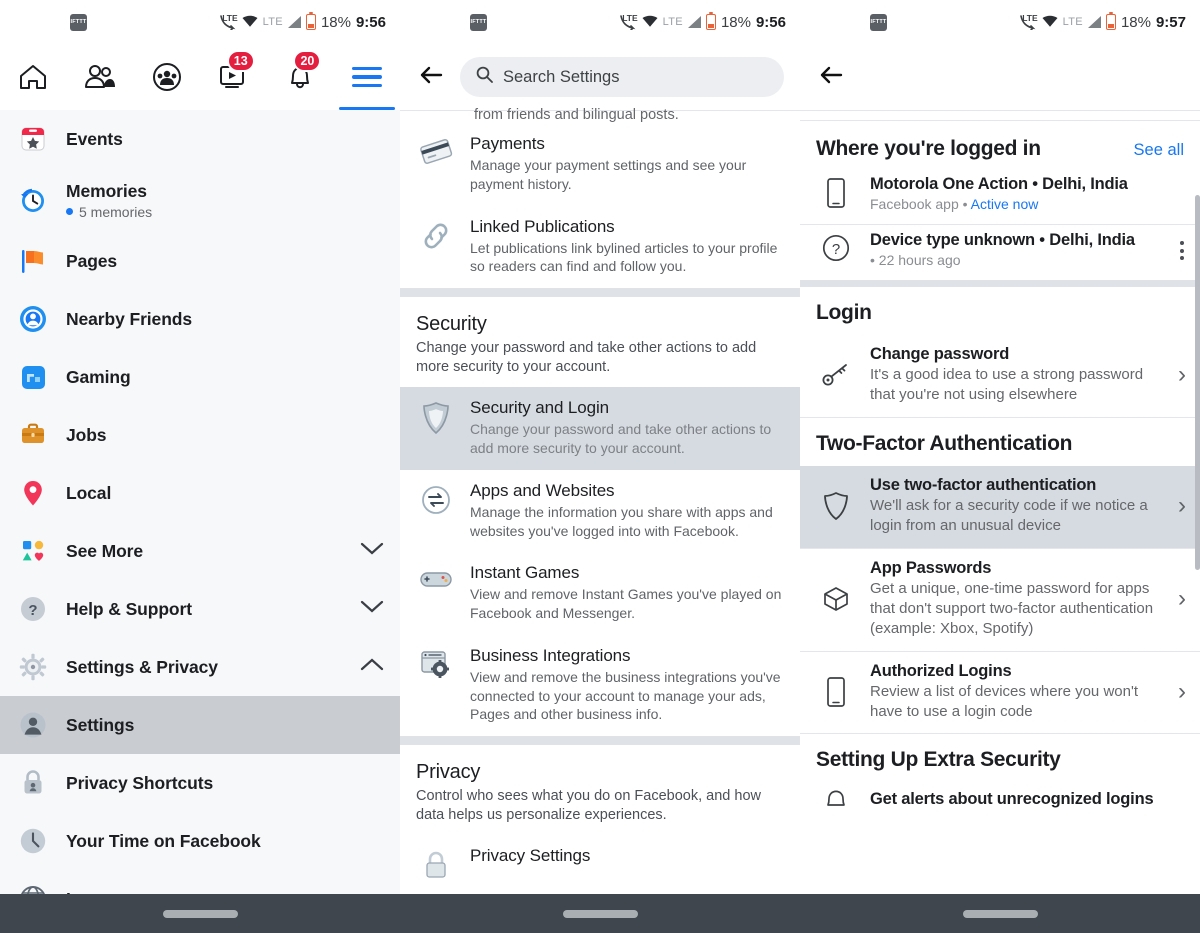  What do you see at coordinates (200, 200) in the screenshot?
I see `sidebar-item-memories: Memories 5 memories` at bounding box center [200, 200].